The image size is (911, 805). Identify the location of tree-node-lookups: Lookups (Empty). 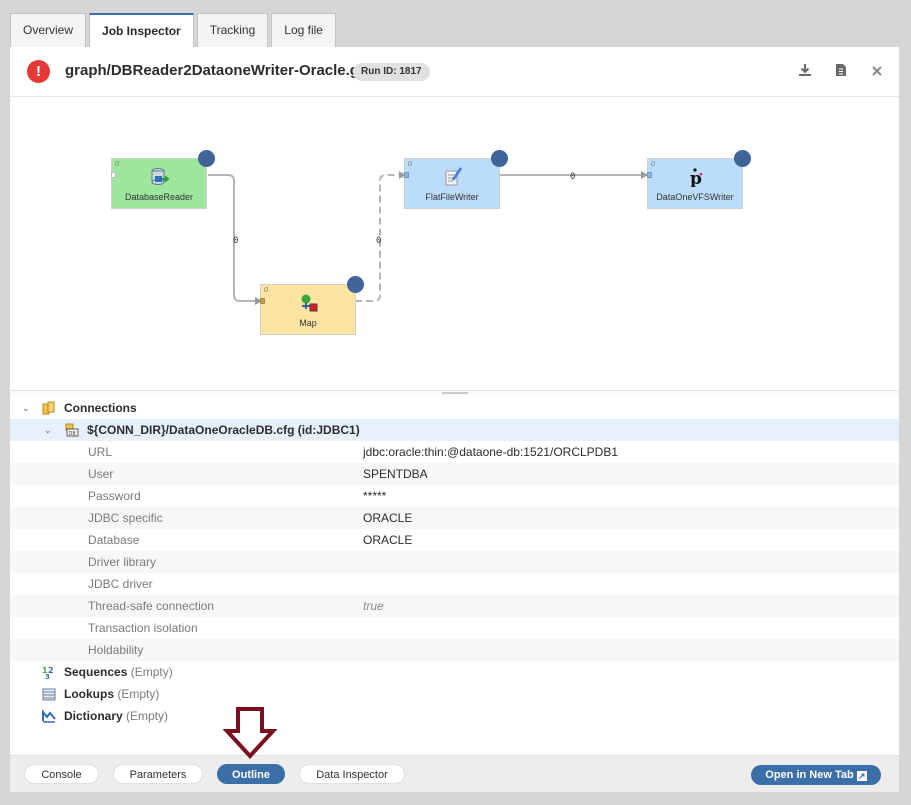
(454, 694).